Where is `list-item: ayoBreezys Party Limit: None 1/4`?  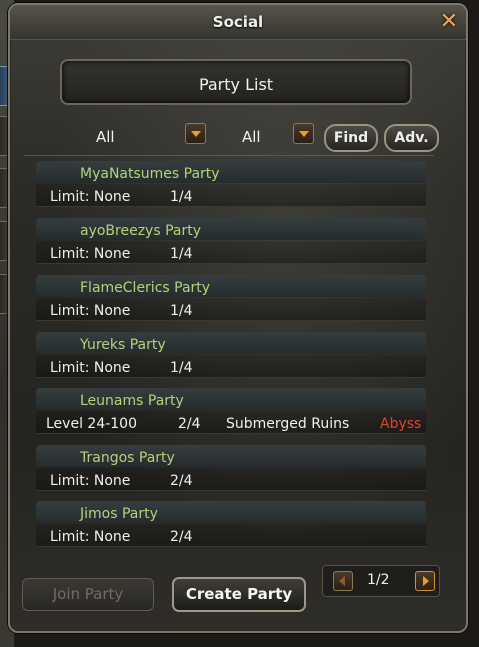
list-item: ayoBreezys Party Limit: None 1/4 is located at coordinates (232, 244).